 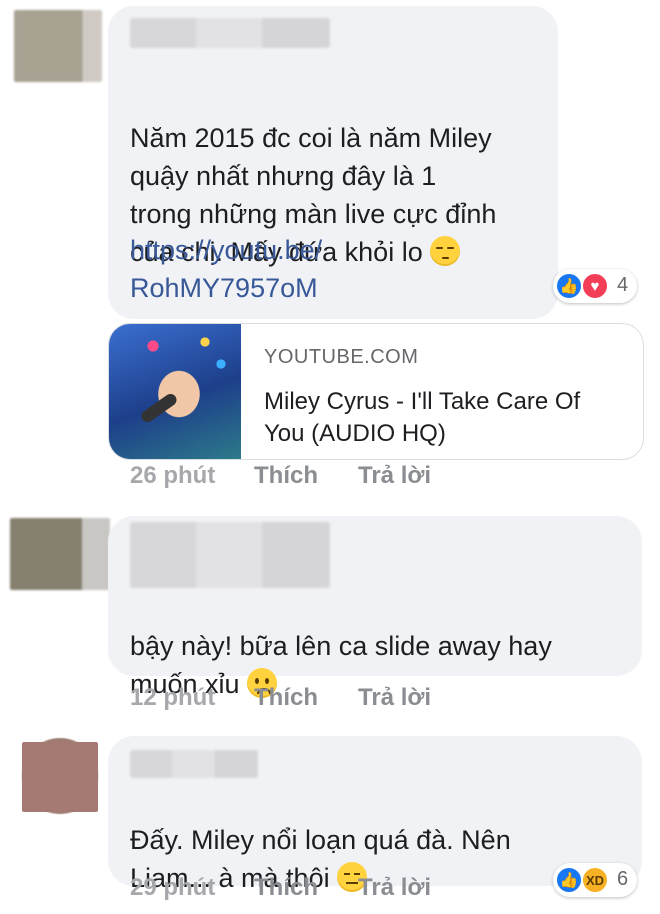 I want to click on haha-icon: XD, so click(x=595, y=880).